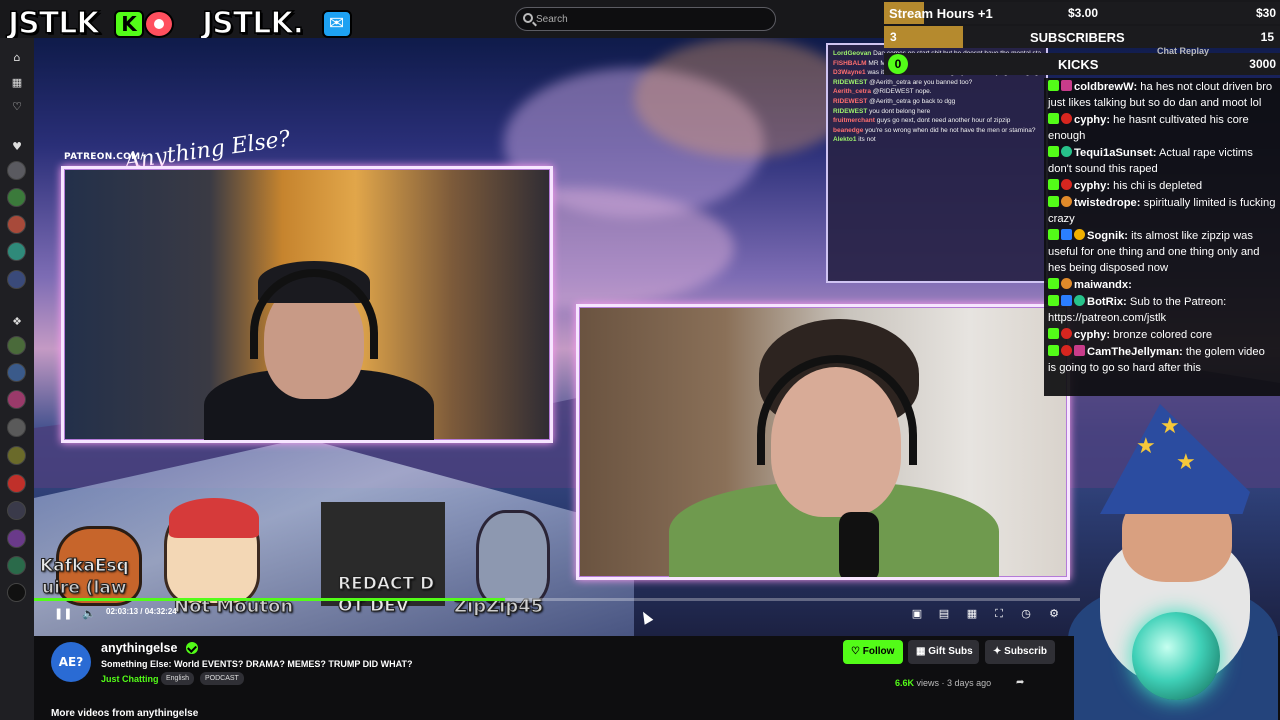  I want to click on subscribe-label: Subscrib, so click(1025, 651).